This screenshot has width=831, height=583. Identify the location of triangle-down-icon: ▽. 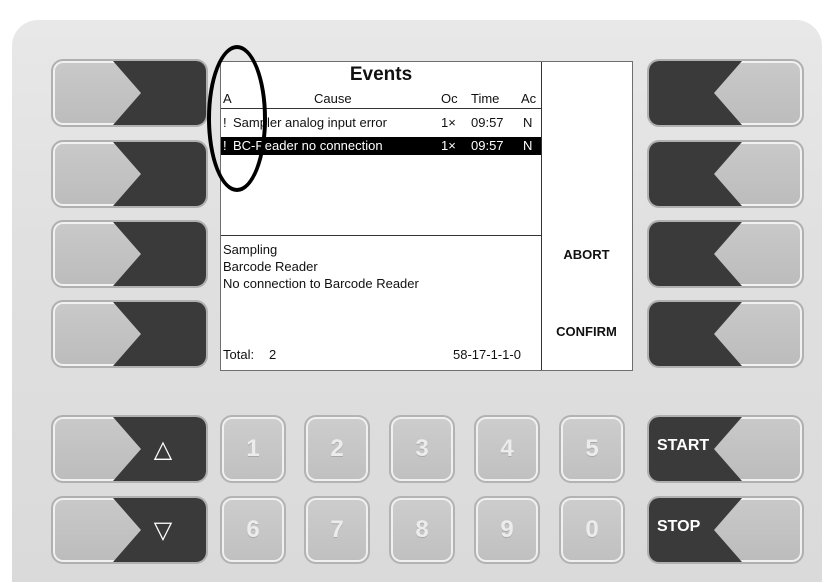
(163, 530).